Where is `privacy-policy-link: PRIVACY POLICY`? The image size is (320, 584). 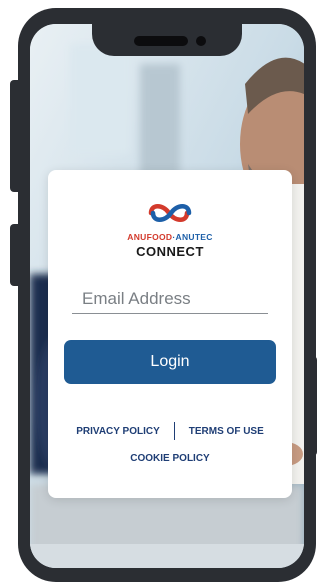 privacy-policy-link: PRIVACY POLICY is located at coordinates (118, 431).